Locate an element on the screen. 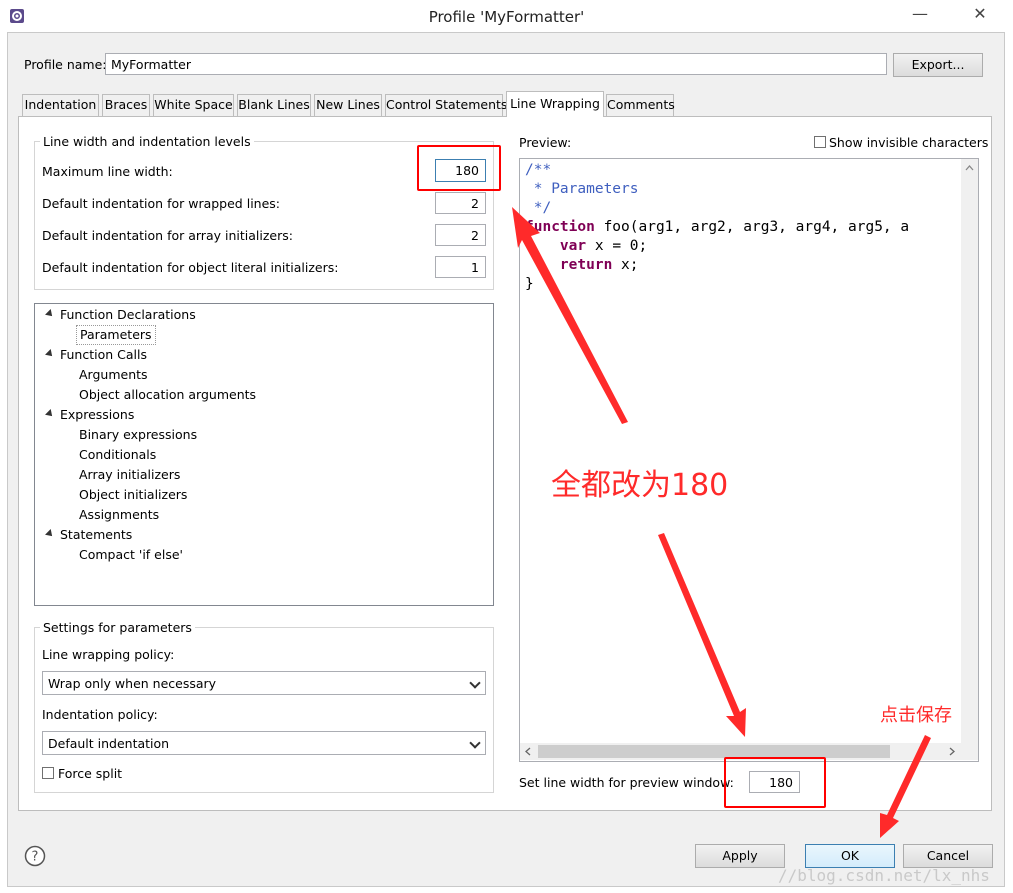 This screenshot has height=893, width=1013. annotation-change-all: 全都改为180 is located at coordinates (640, 485).